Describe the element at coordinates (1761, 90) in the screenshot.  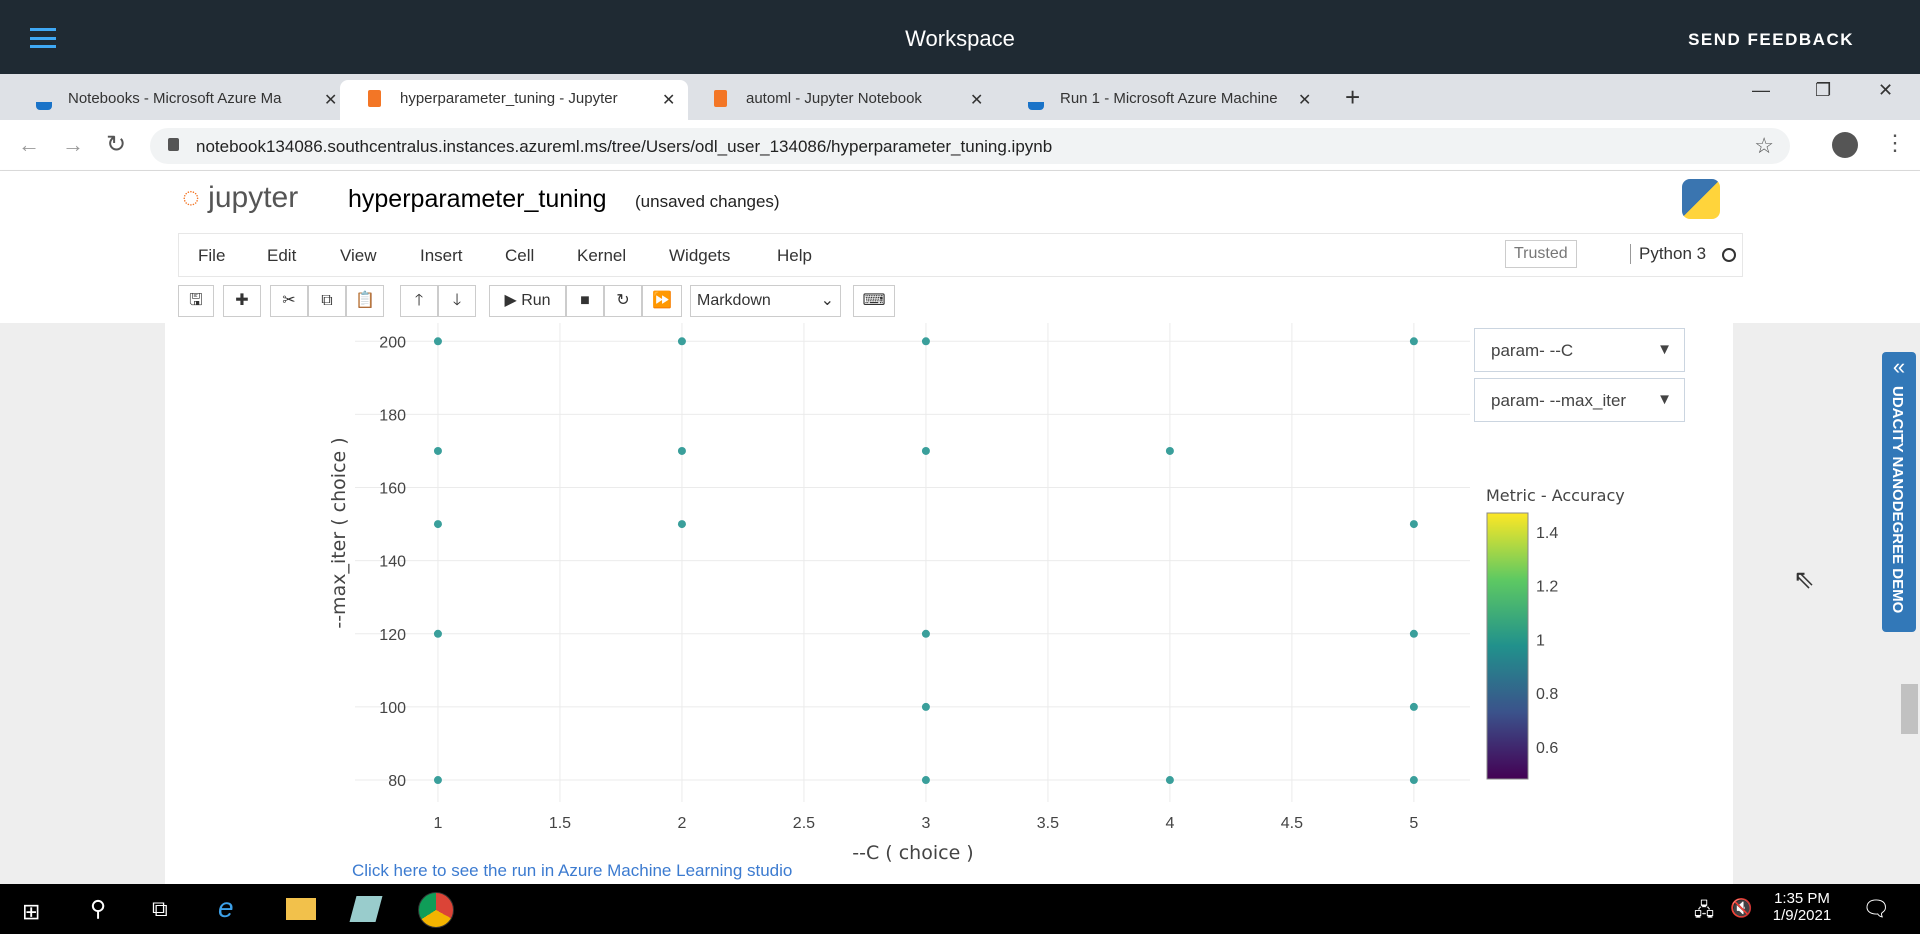
I see `minimize-button: —` at that location.